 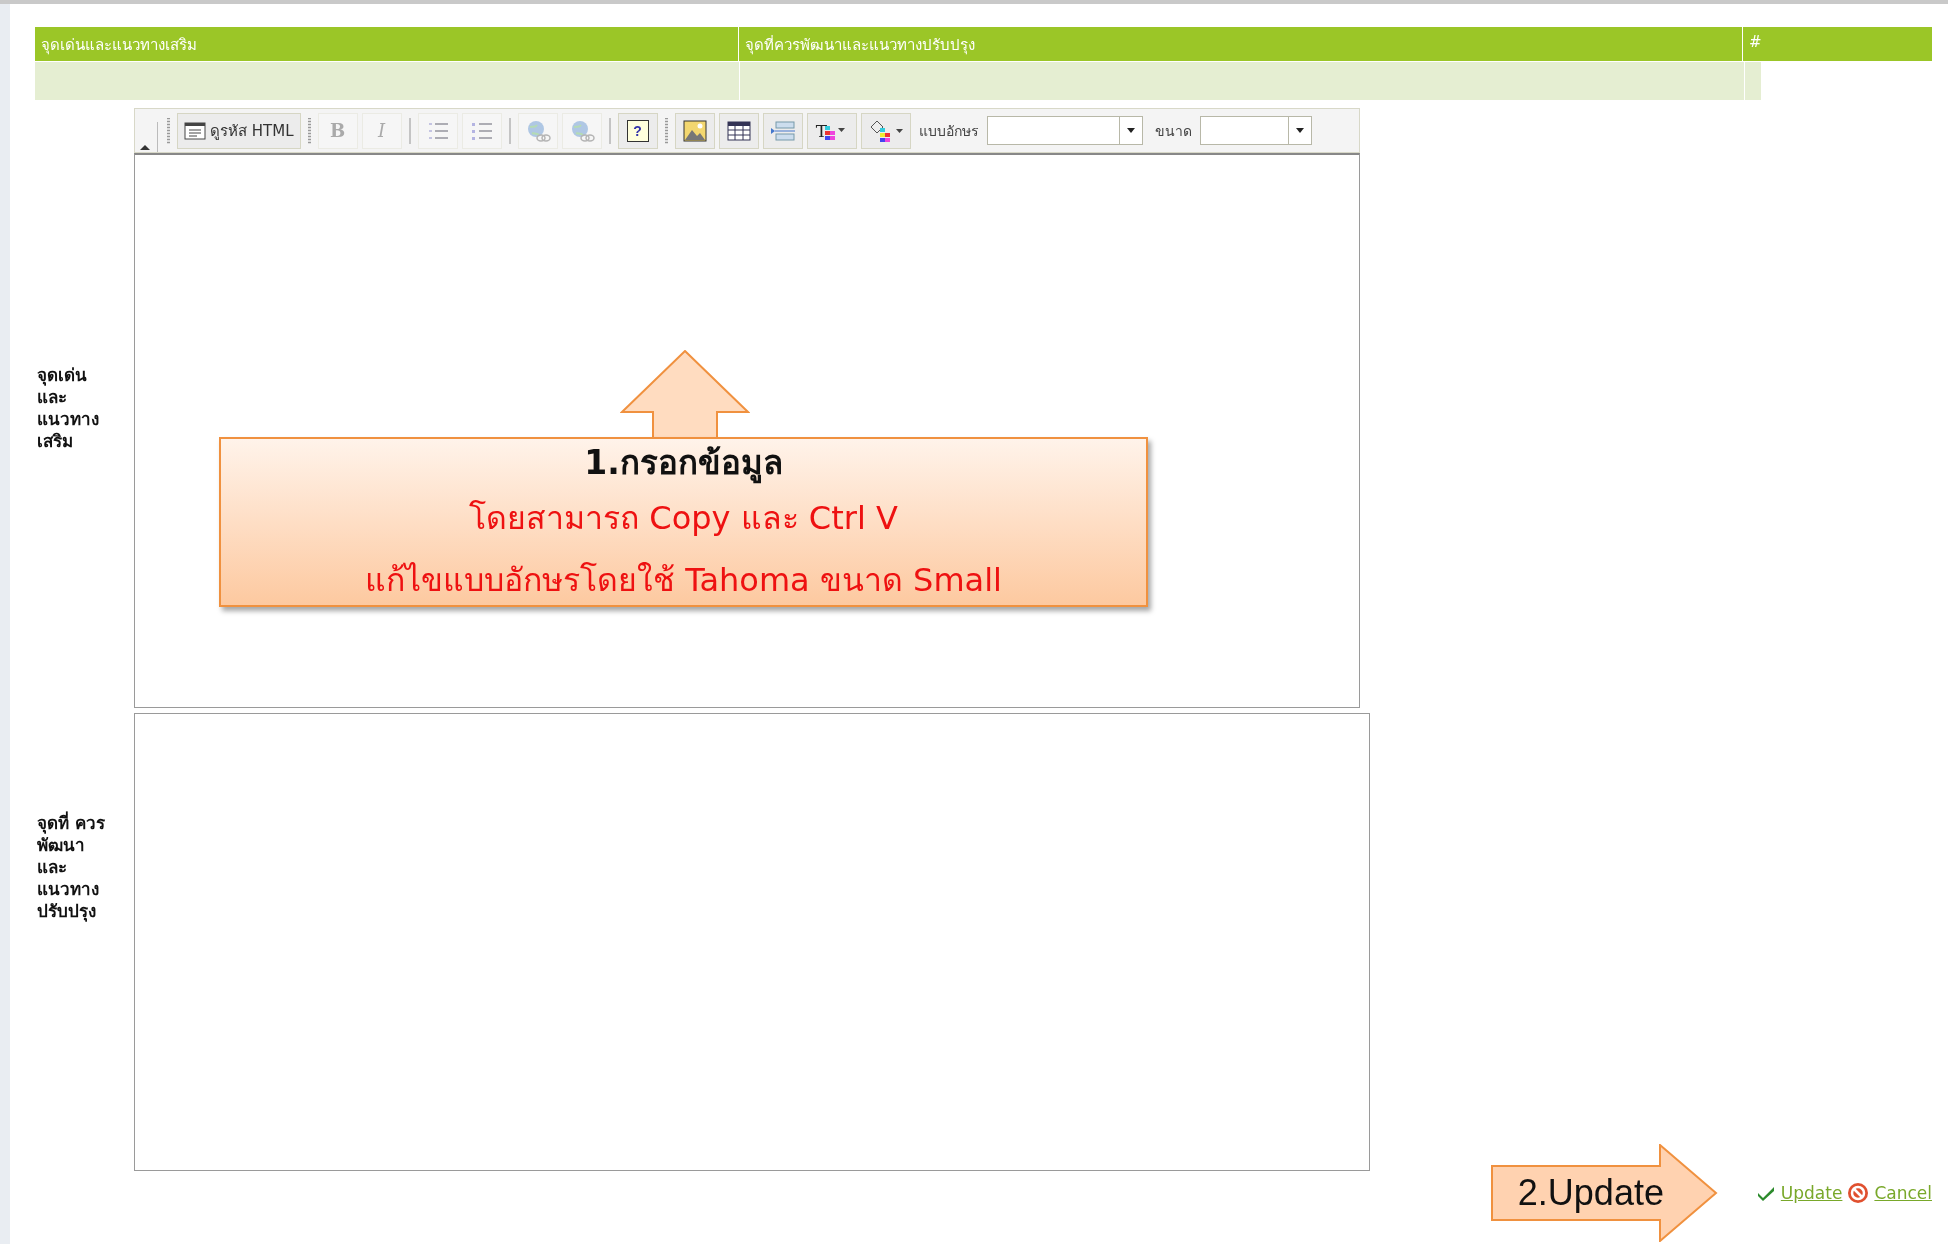 What do you see at coordinates (1603, 1193) in the screenshot?
I see `update-callout: 2.Update` at bounding box center [1603, 1193].